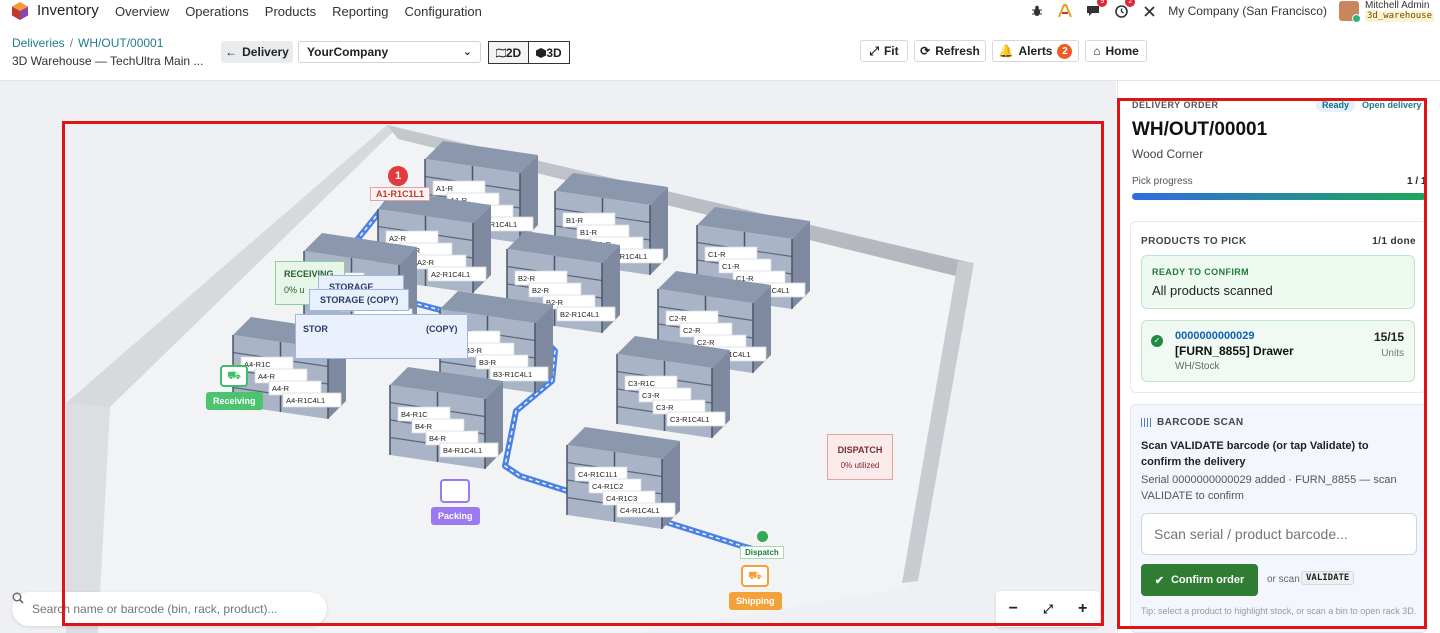  I want to click on pick-bin-label: A1-R1C1L1, so click(400, 194).